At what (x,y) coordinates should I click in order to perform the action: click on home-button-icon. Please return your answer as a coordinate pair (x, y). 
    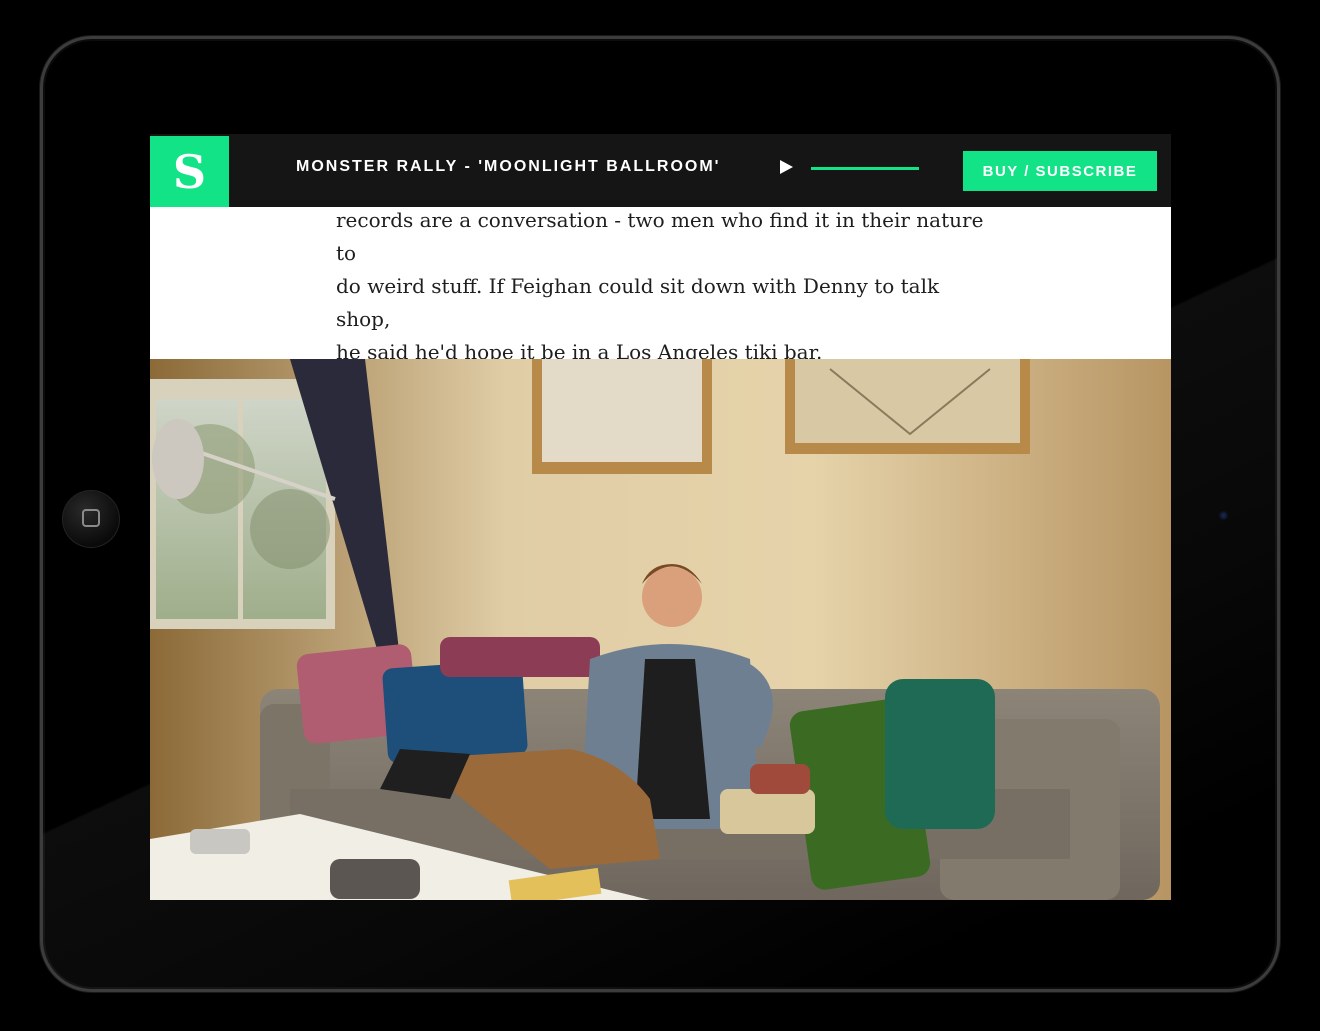
    Looking at the image, I should click on (91, 518).